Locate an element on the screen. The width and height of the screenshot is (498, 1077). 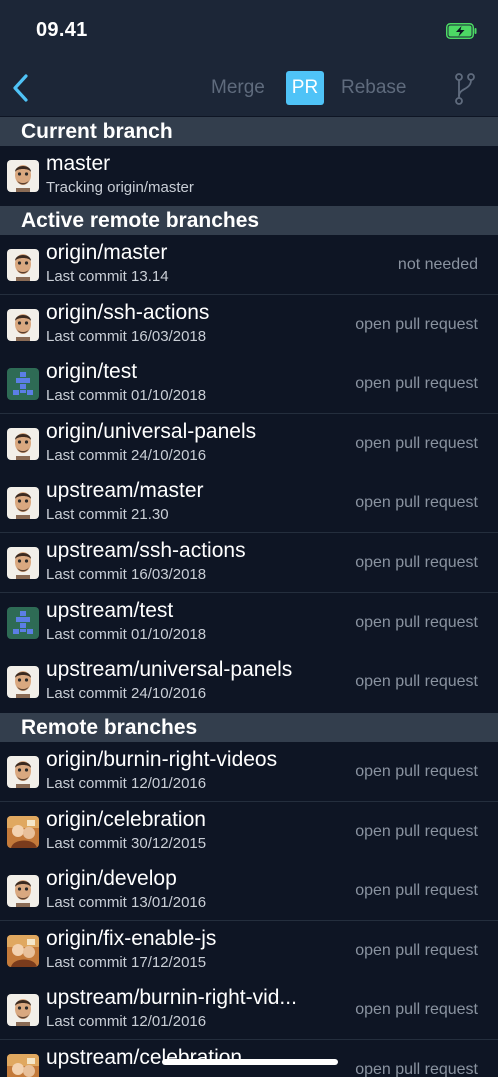
status-time: 09.41 is located at coordinates (62, 30).